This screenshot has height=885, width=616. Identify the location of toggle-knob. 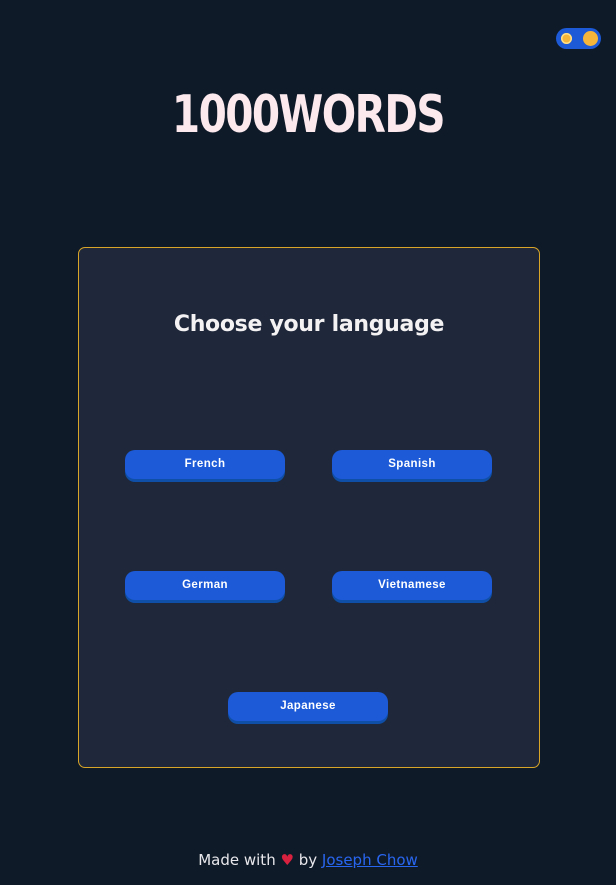
(590, 38).